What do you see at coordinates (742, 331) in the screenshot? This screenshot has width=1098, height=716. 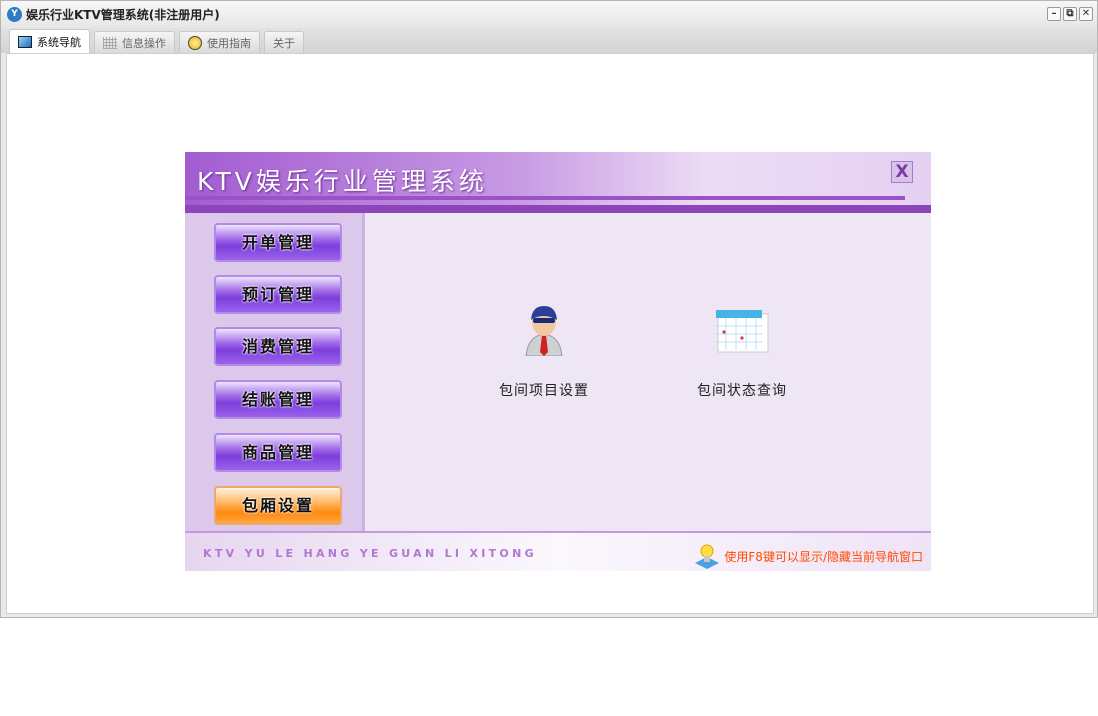 I see `calendar-icon` at bounding box center [742, 331].